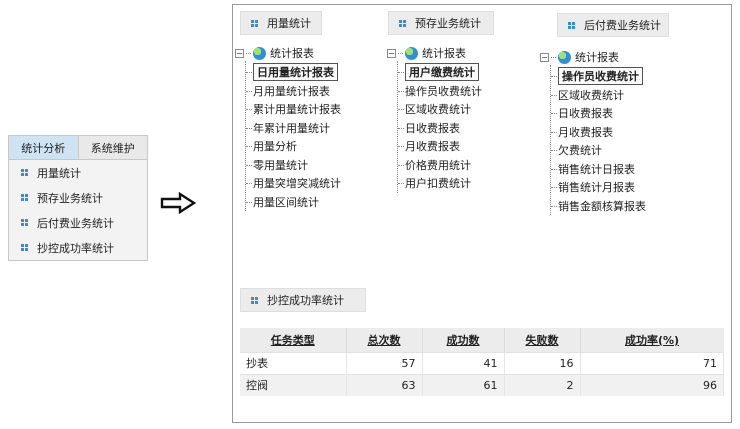  What do you see at coordinates (384, 362) in the screenshot?
I see `cell-total: 57` at bounding box center [384, 362].